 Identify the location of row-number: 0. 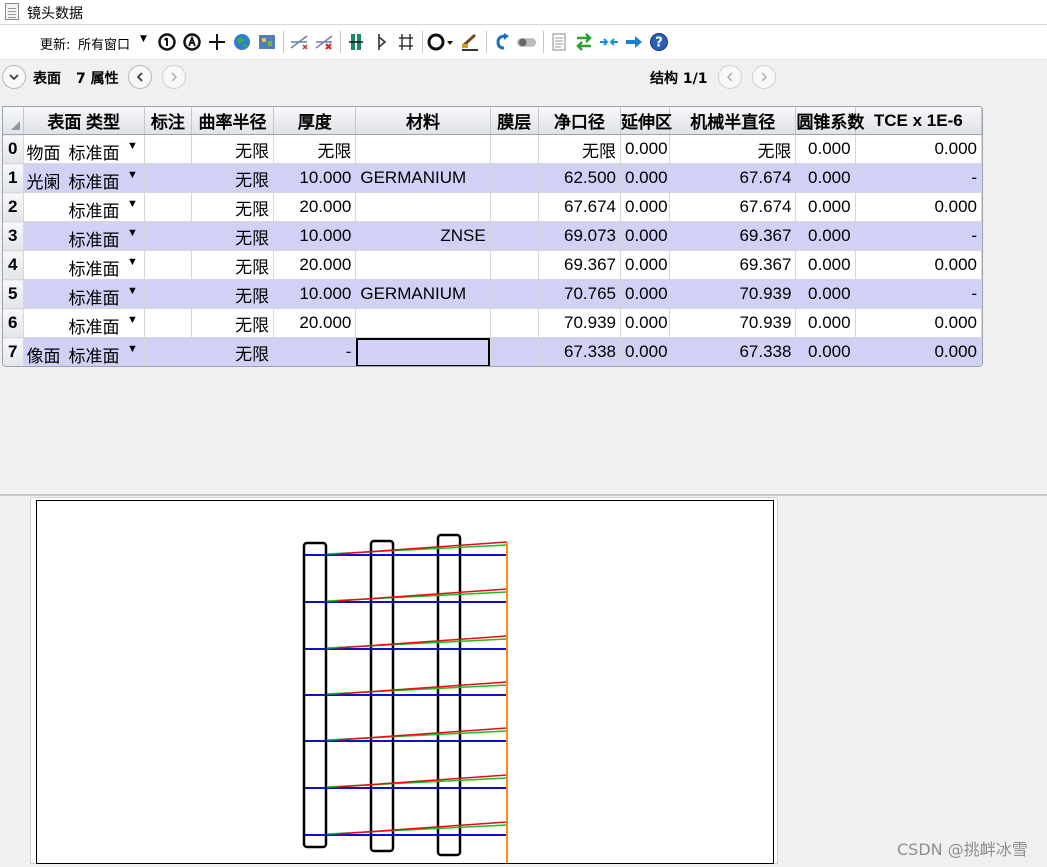
(13, 149).